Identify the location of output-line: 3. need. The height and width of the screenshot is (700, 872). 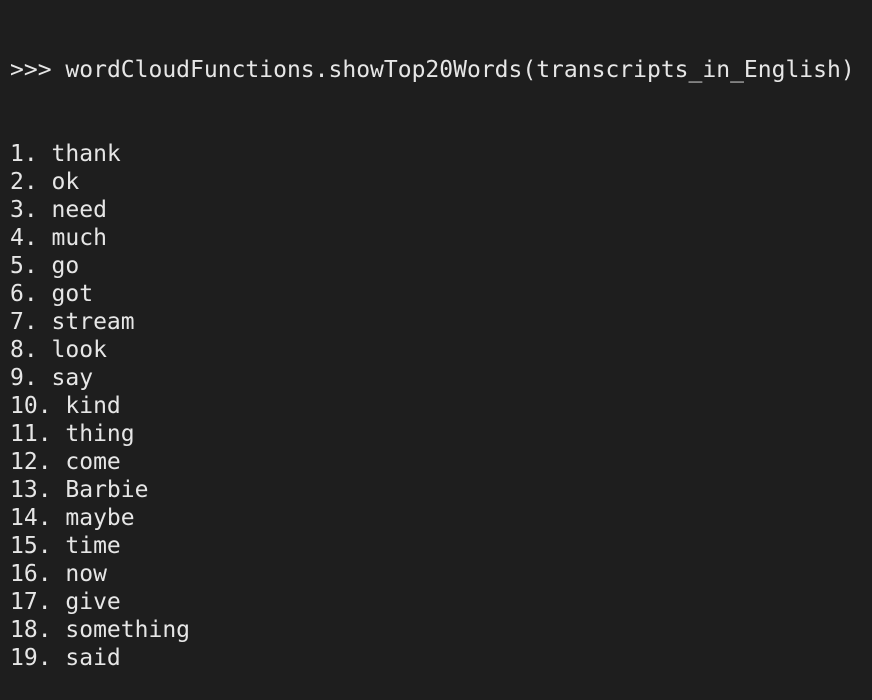
(58, 210).